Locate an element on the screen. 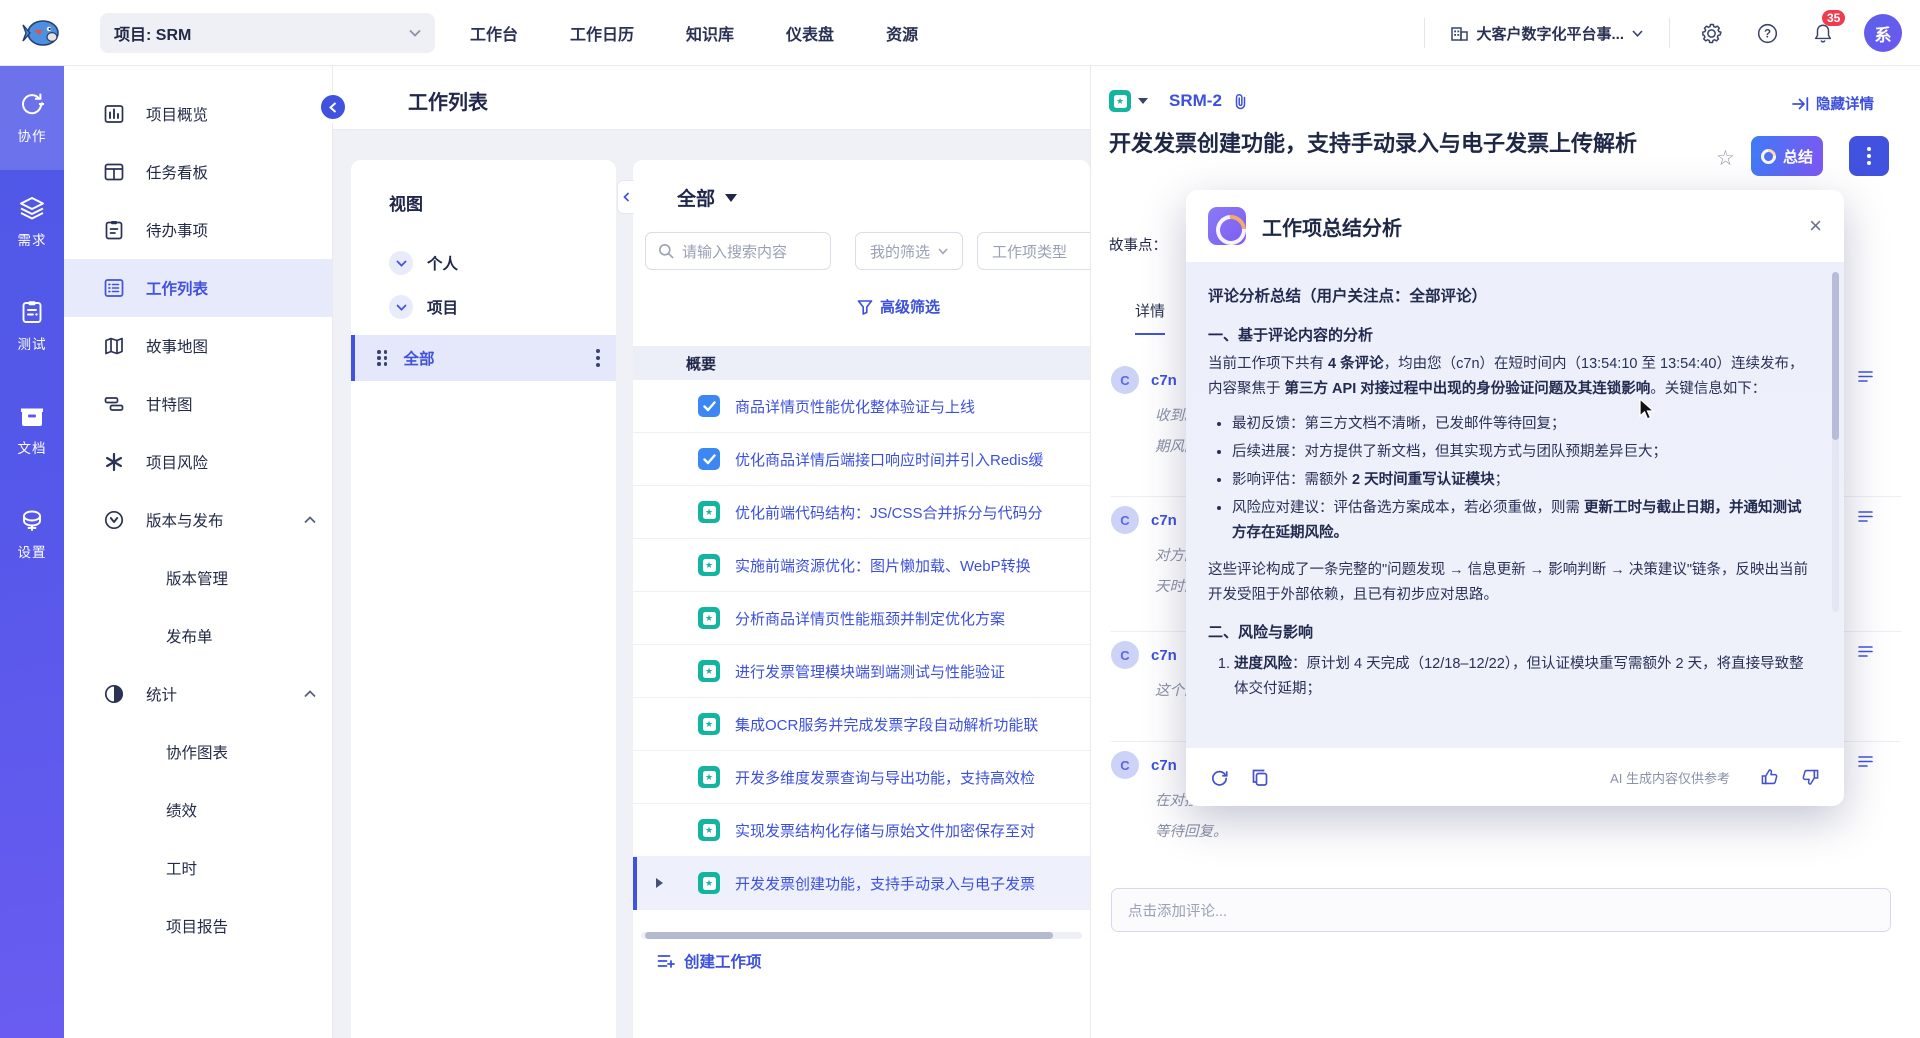 The width and height of the screenshot is (1920, 1038). rail-item-collaboration: 协作 is located at coordinates (32, 118).